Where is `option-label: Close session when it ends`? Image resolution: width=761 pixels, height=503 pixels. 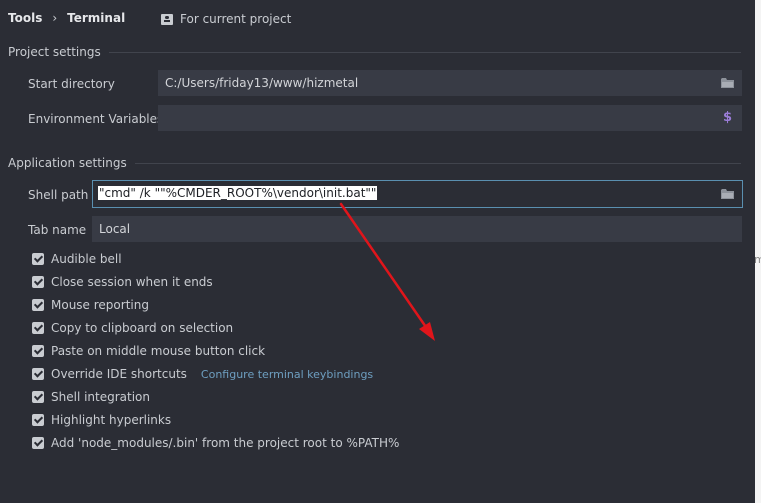 option-label: Close session when it ends is located at coordinates (132, 282).